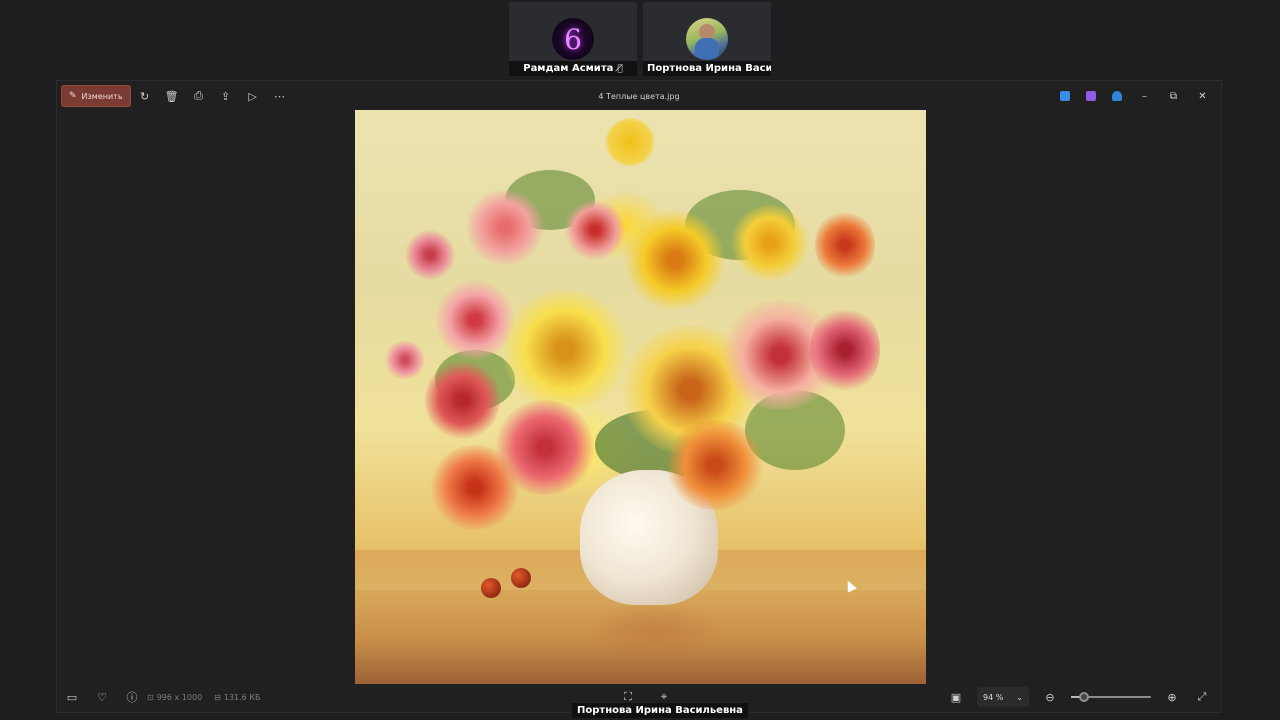 The image size is (1280, 720). I want to click on zoom-level-value: 94 %, so click(993, 697).